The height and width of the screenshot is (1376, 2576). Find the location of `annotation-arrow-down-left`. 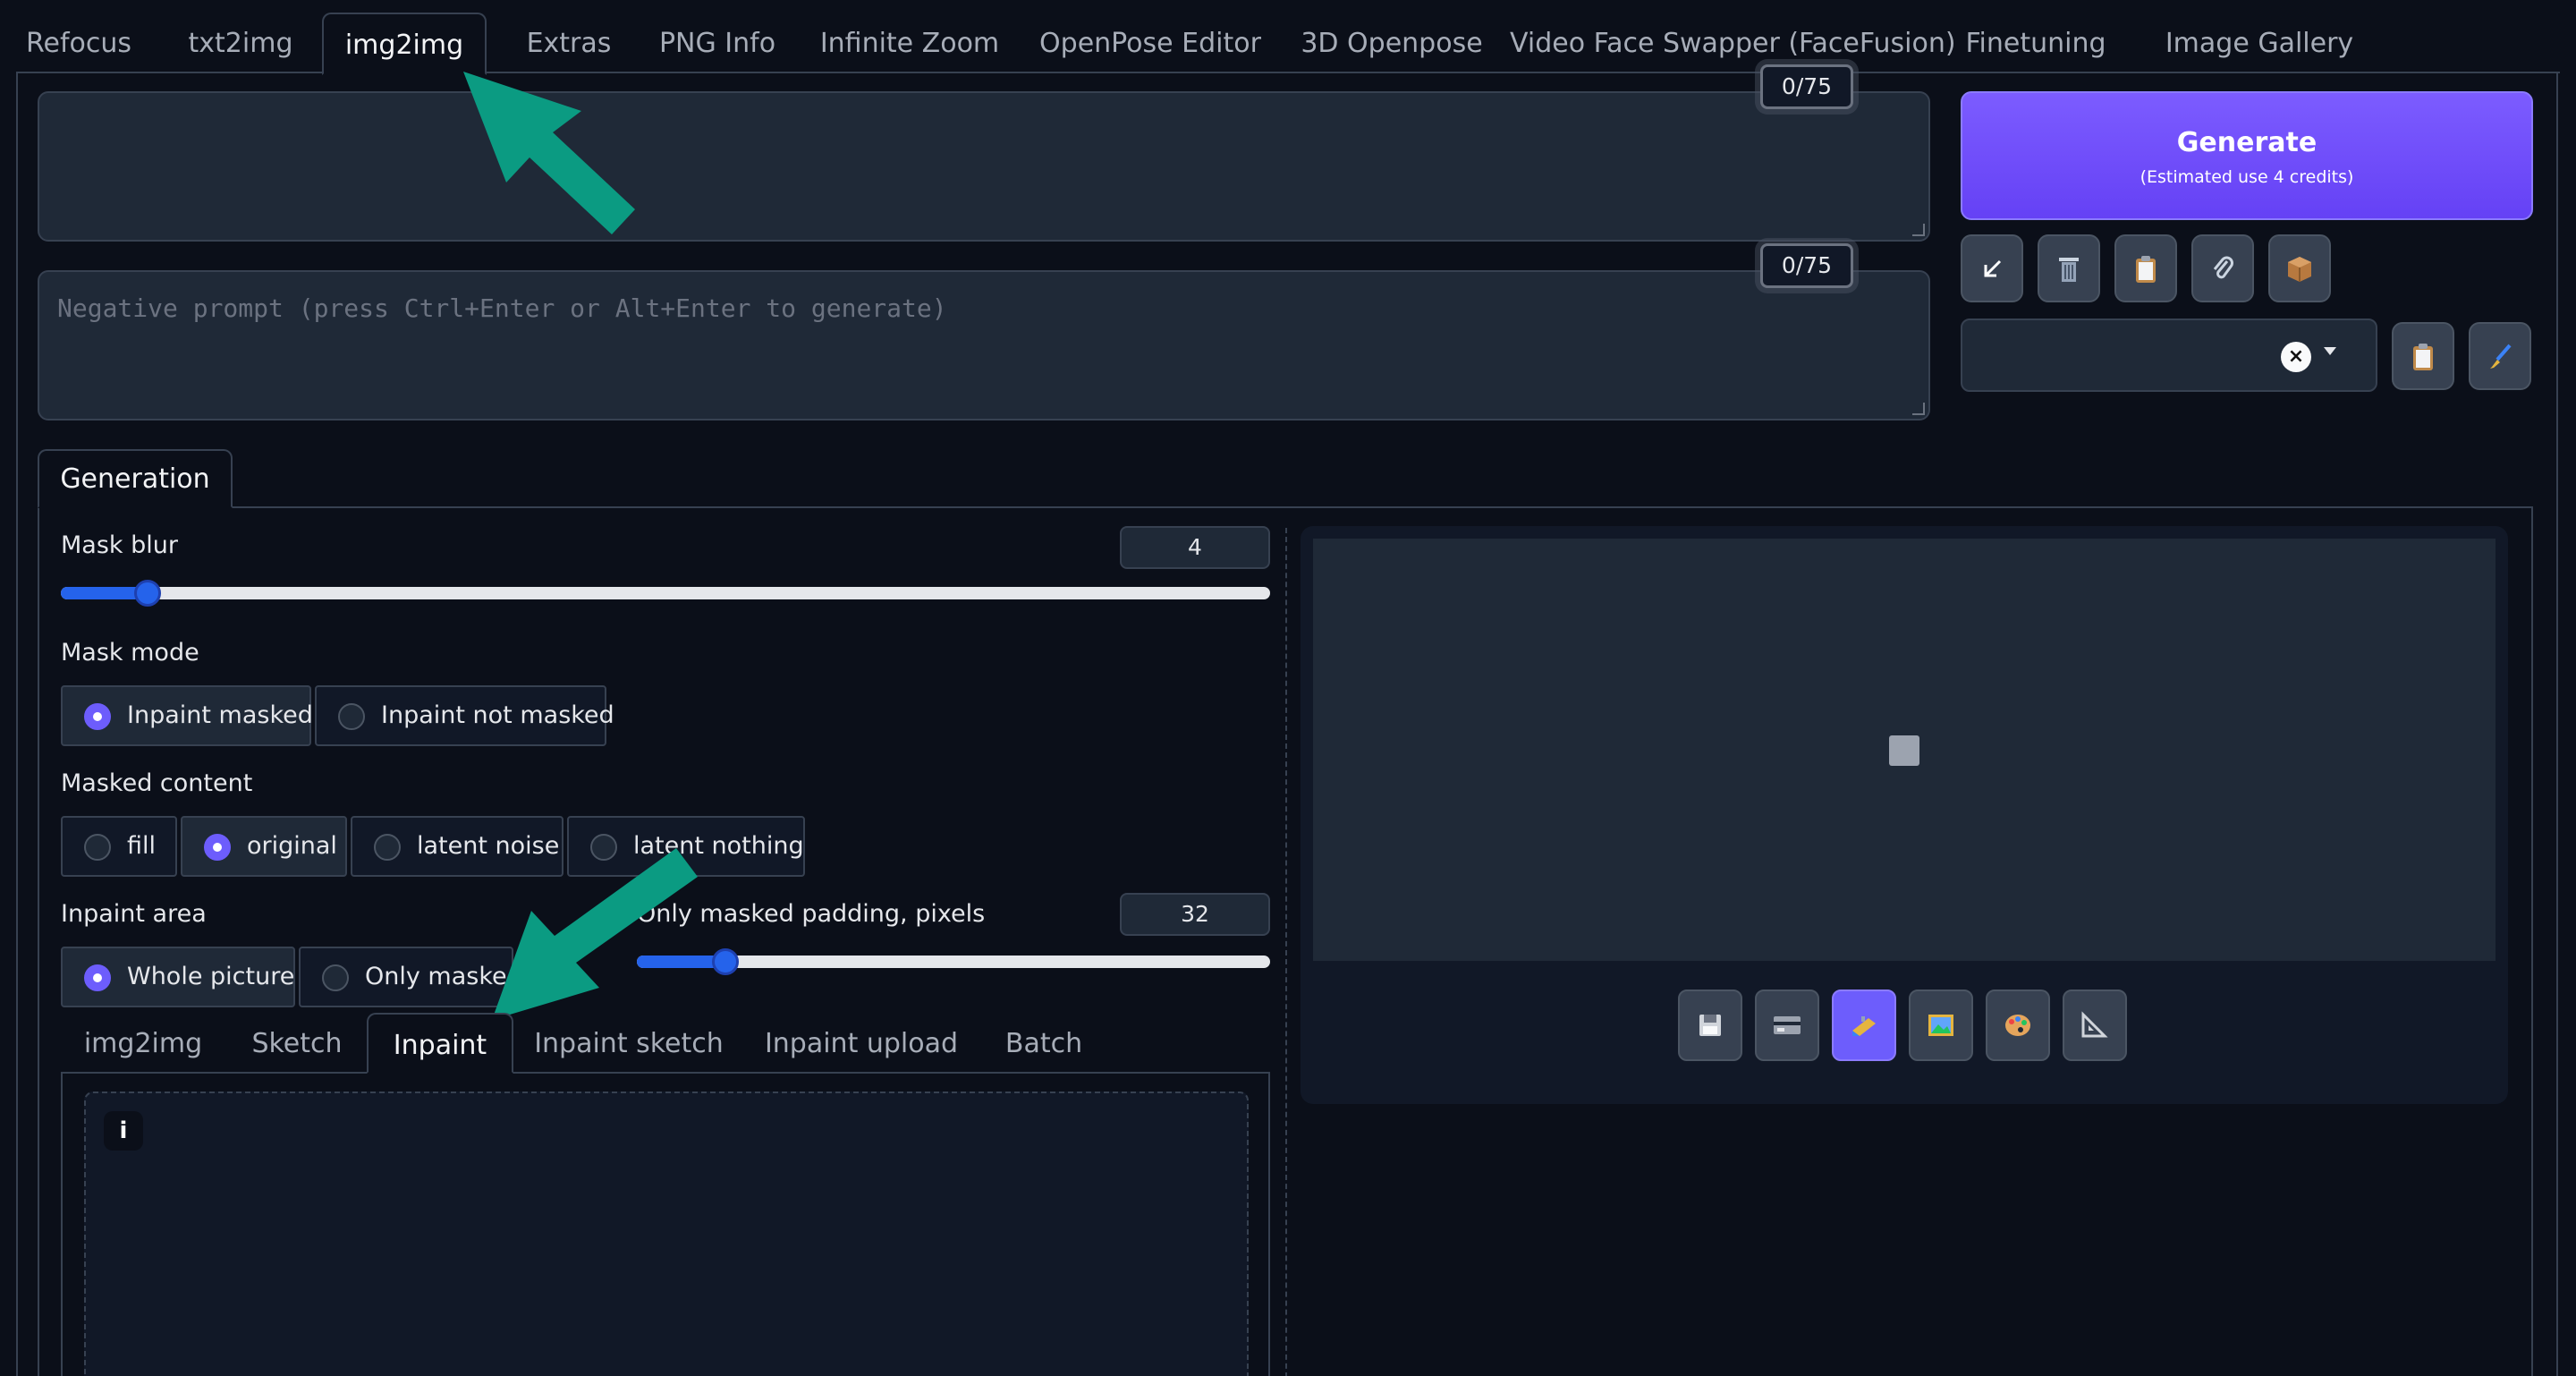

annotation-arrow-down-left is located at coordinates (595, 934).